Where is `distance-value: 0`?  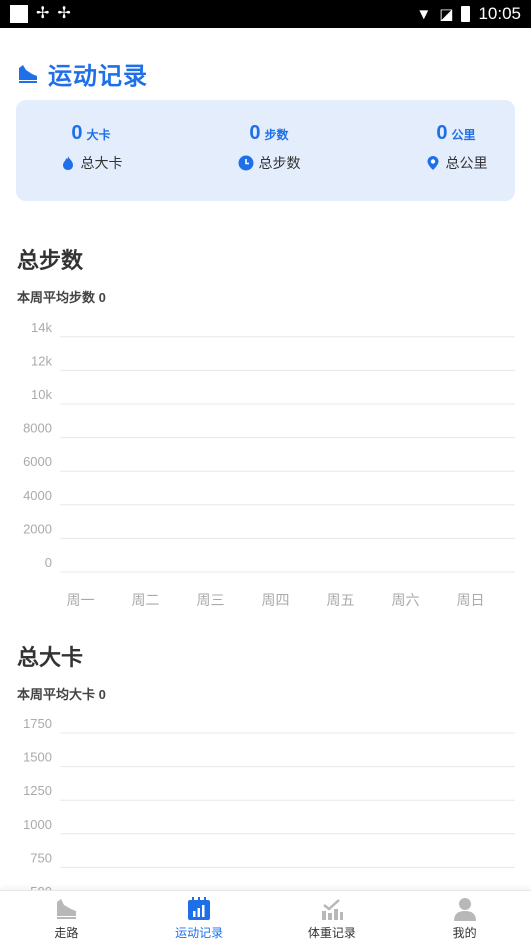 distance-value: 0 is located at coordinates (442, 133).